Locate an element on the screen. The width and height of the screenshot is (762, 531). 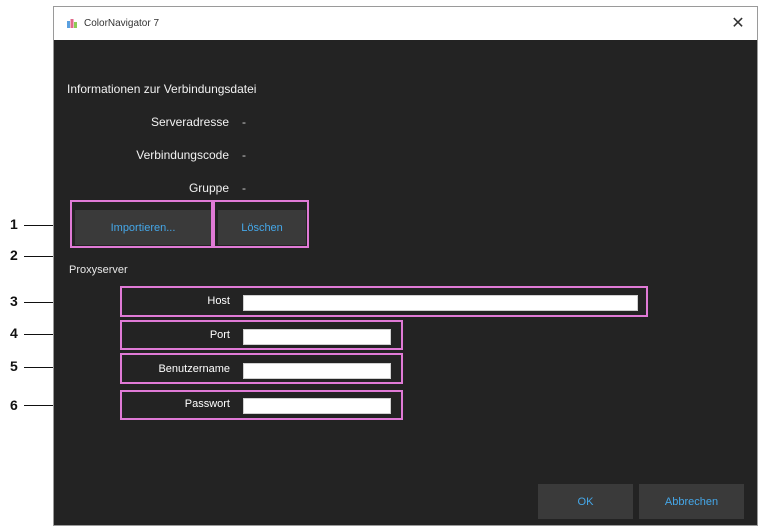
host-highlight-box is located at coordinates (384, 301).